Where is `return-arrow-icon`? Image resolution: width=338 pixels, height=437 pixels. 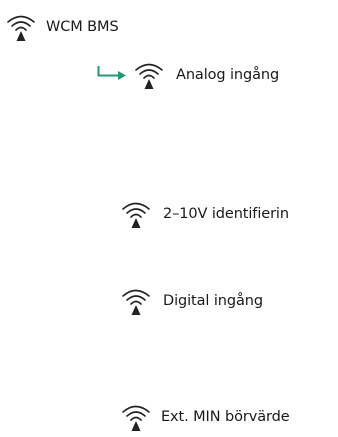 return-arrow-icon is located at coordinates (112, 73).